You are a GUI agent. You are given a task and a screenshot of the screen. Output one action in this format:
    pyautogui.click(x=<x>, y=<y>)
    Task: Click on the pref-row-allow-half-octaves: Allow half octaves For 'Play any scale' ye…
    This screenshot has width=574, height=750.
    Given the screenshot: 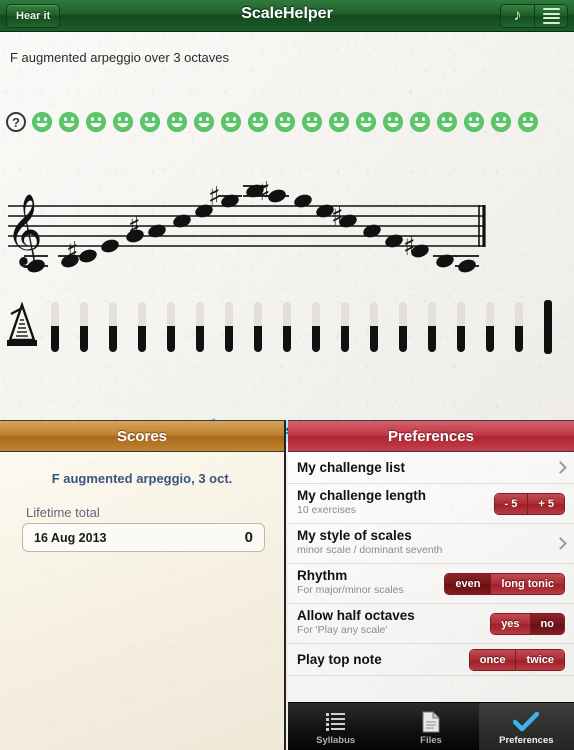 What is the action you would take?
    pyautogui.click(x=431, y=624)
    